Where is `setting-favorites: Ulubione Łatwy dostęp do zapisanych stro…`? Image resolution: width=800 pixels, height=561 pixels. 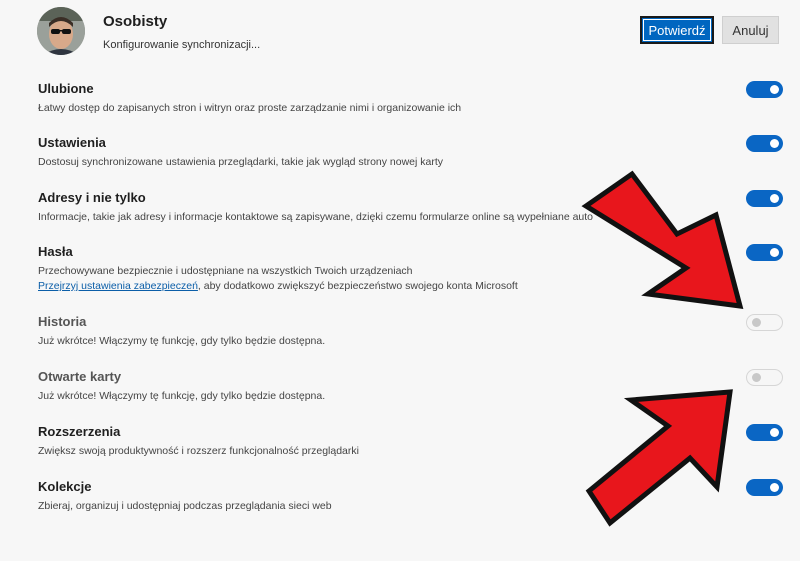
setting-favorites: Ulubione Łatwy dostęp do zapisanych stro… is located at coordinates (400, 106).